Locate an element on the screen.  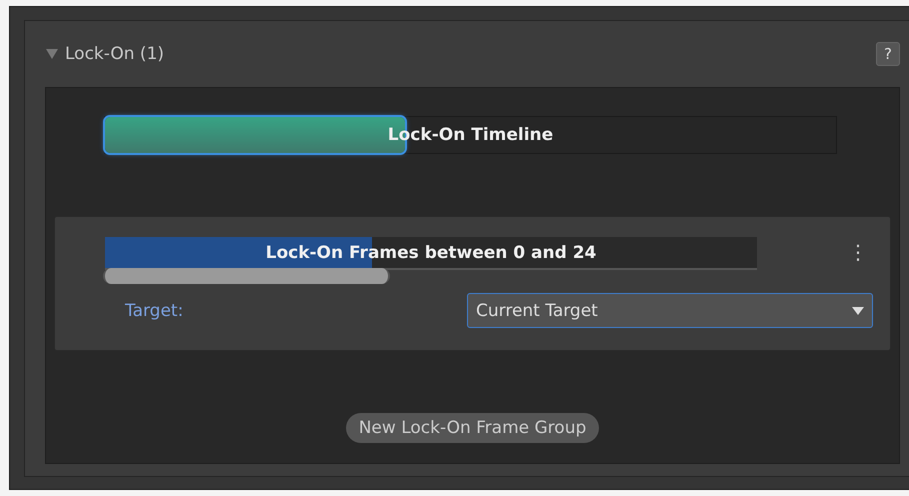
range-slider is located at coordinates (431, 275).